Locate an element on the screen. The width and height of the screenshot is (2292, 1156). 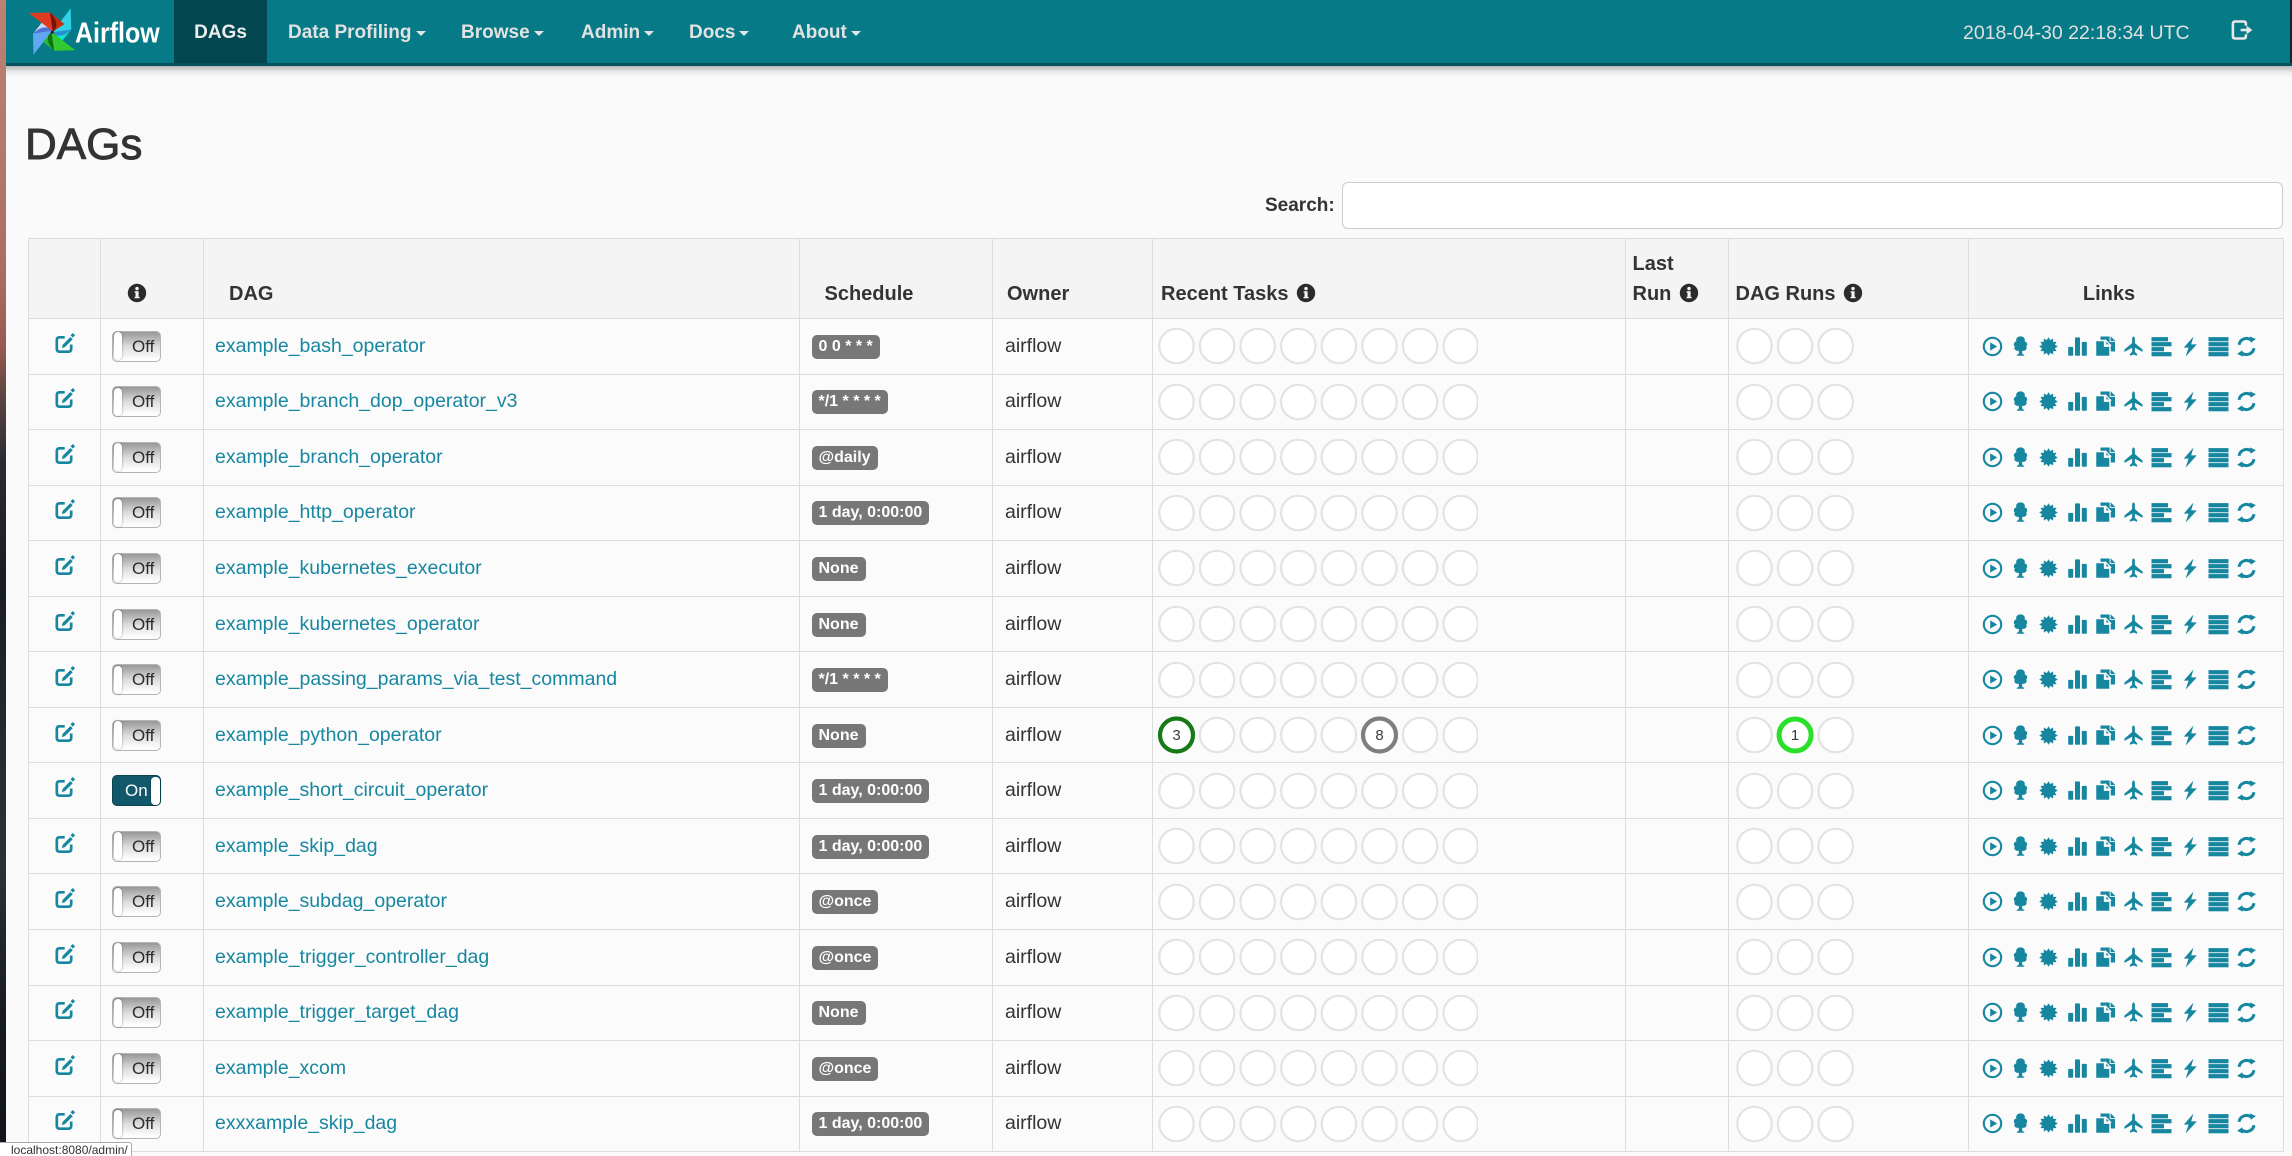
svg-text: 8 is located at coordinates (1379, 735).